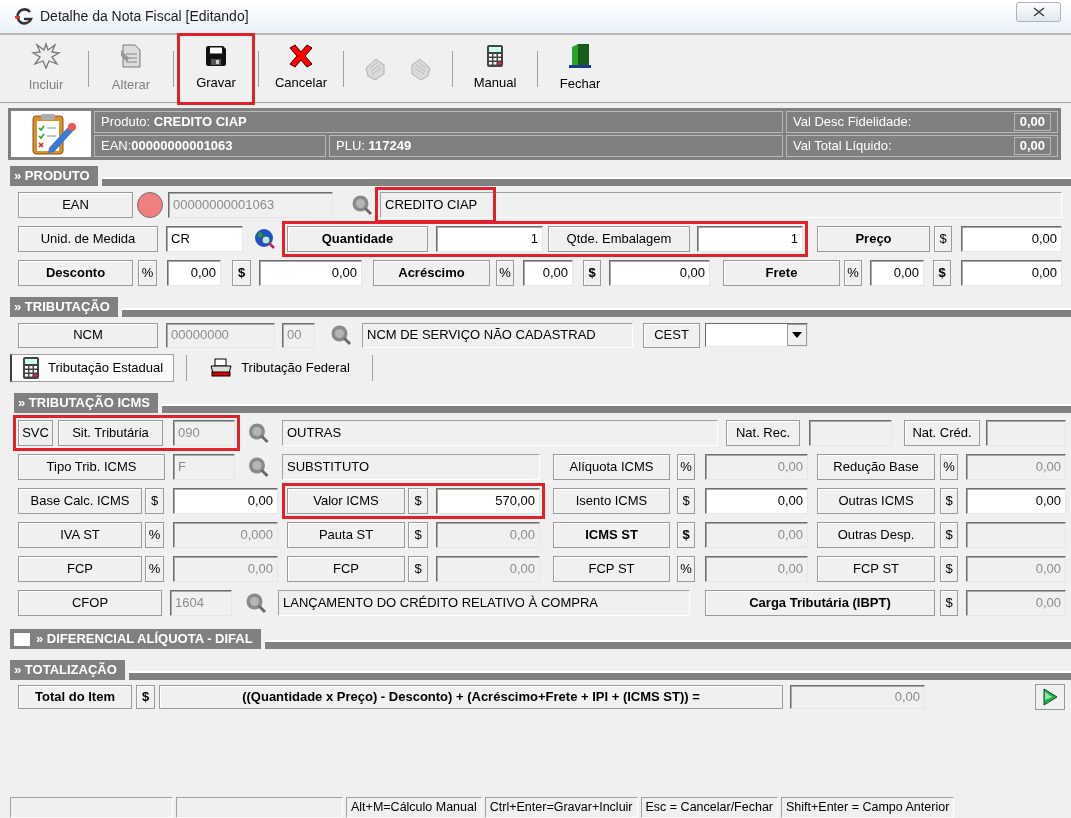 This screenshot has height=818, width=1071. Describe the element at coordinates (80, 534) in the screenshot. I see `field-label: IVA ST` at that location.